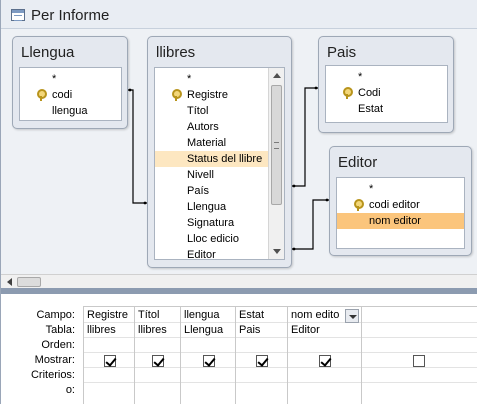  What do you see at coordinates (208, 315) in the screenshot?
I see `grid-campo-cell: llengua` at bounding box center [208, 315].